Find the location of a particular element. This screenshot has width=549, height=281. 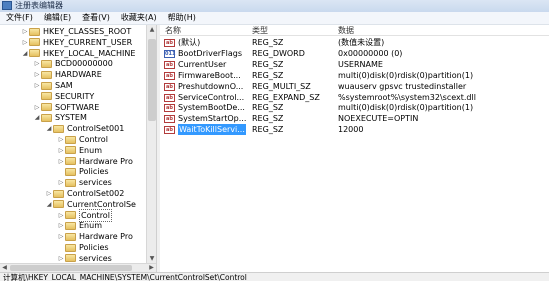

tree-node-label: Enum is located at coordinates (90, 150).